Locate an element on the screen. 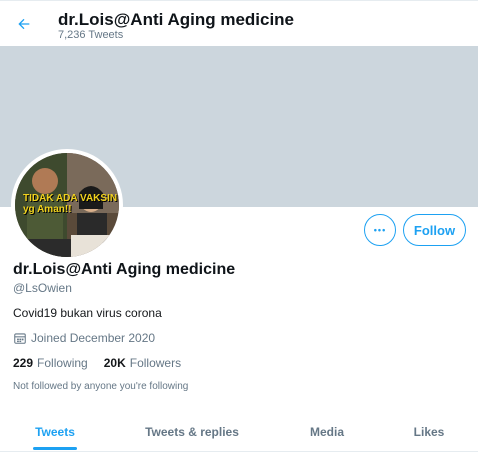 This screenshot has height=452, width=478. followers-link: 20K Followers is located at coordinates (142, 363).